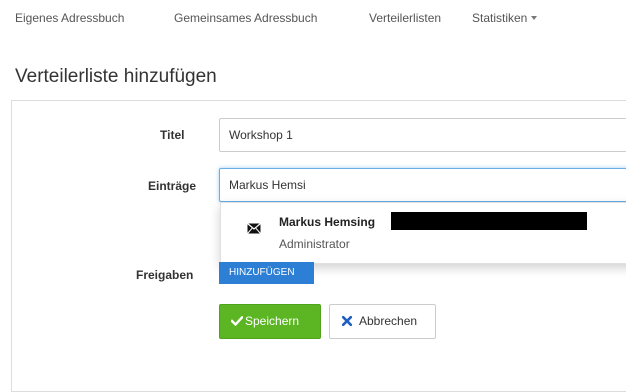  What do you see at coordinates (423, 233) in the screenshot?
I see `autocomplete-suggestion: Markus Hemsing Administrator` at bounding box center [423, 233].